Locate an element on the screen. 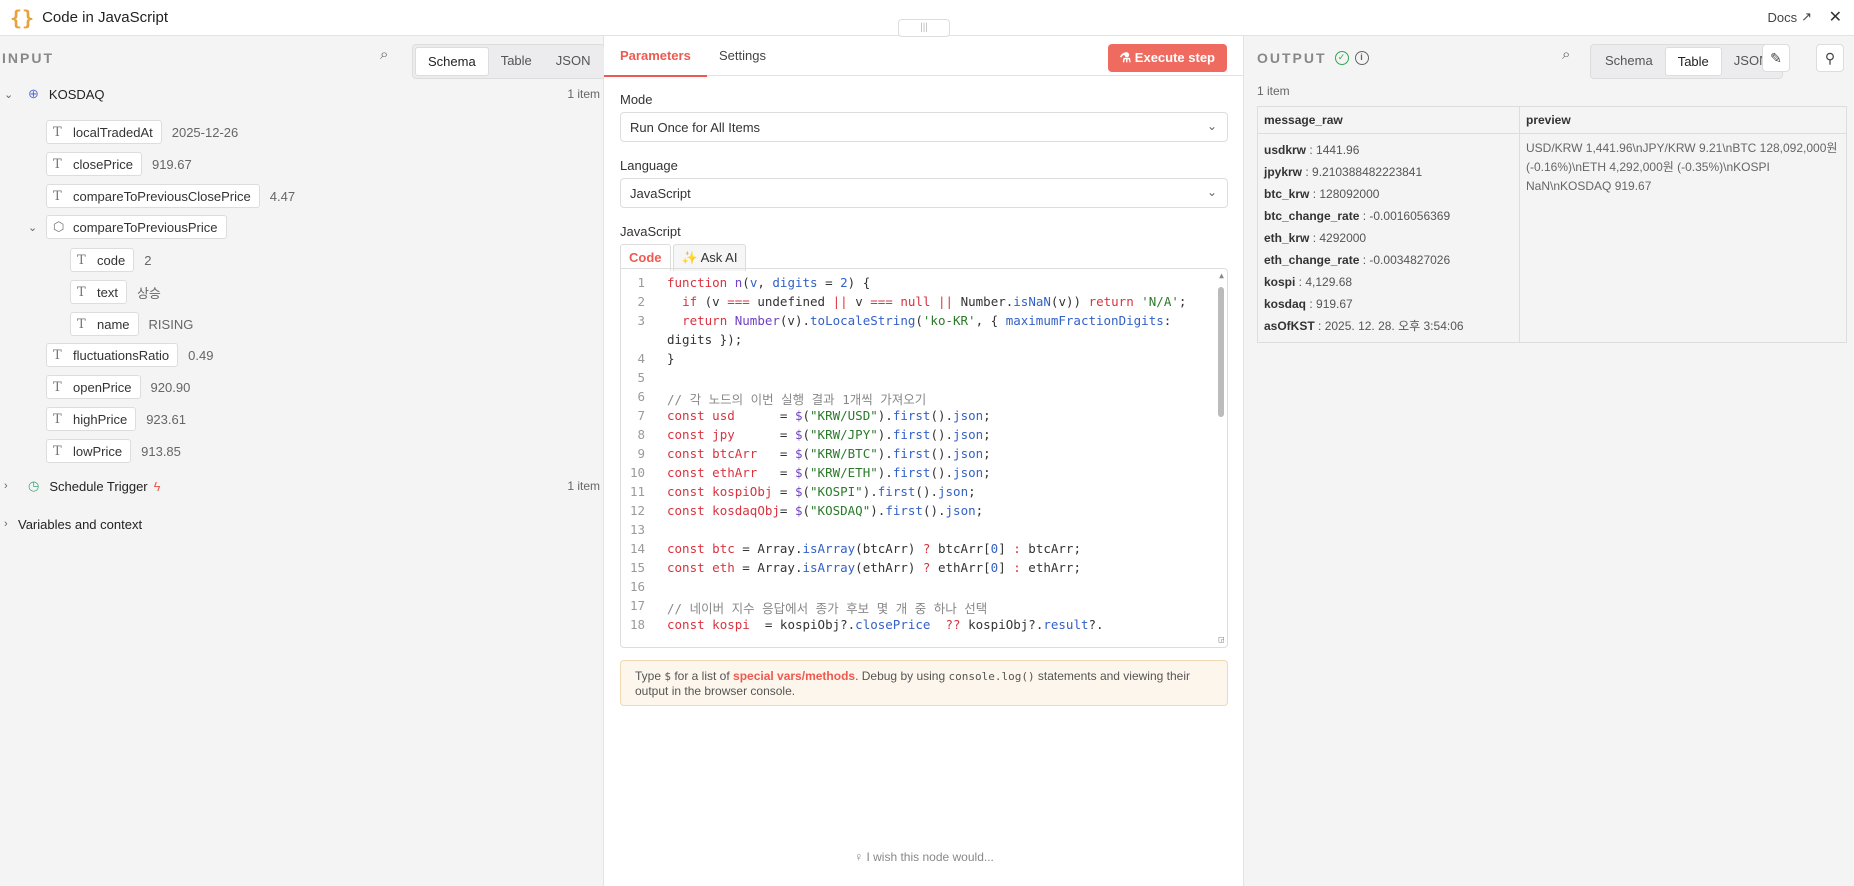 The width and height of the screenshot is (1854, 886). kv-value: -0.0016056369 is located at coordinates (1410, 216).